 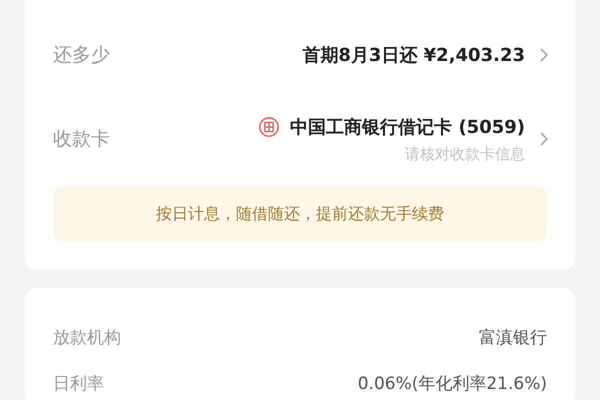 I want to click on row-label: 收款卡, so click(x=82, y=139).